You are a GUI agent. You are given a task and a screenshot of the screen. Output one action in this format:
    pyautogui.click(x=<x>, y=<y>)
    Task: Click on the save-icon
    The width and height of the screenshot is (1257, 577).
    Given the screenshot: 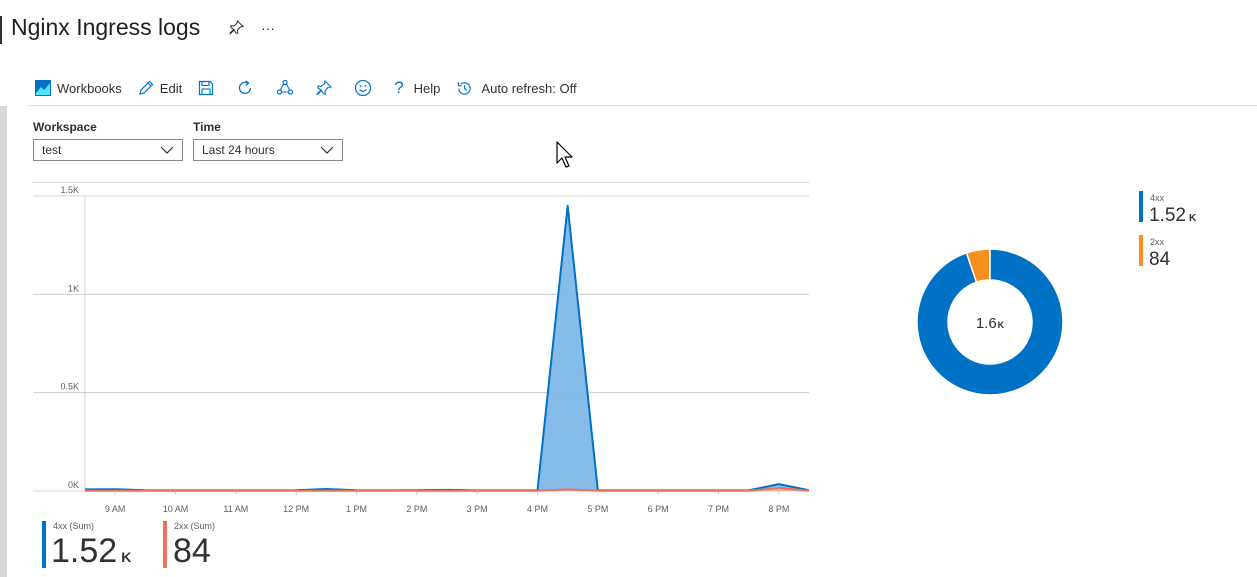 What is the action you would take?
    pyautogui.click(x=206, y=88)
    